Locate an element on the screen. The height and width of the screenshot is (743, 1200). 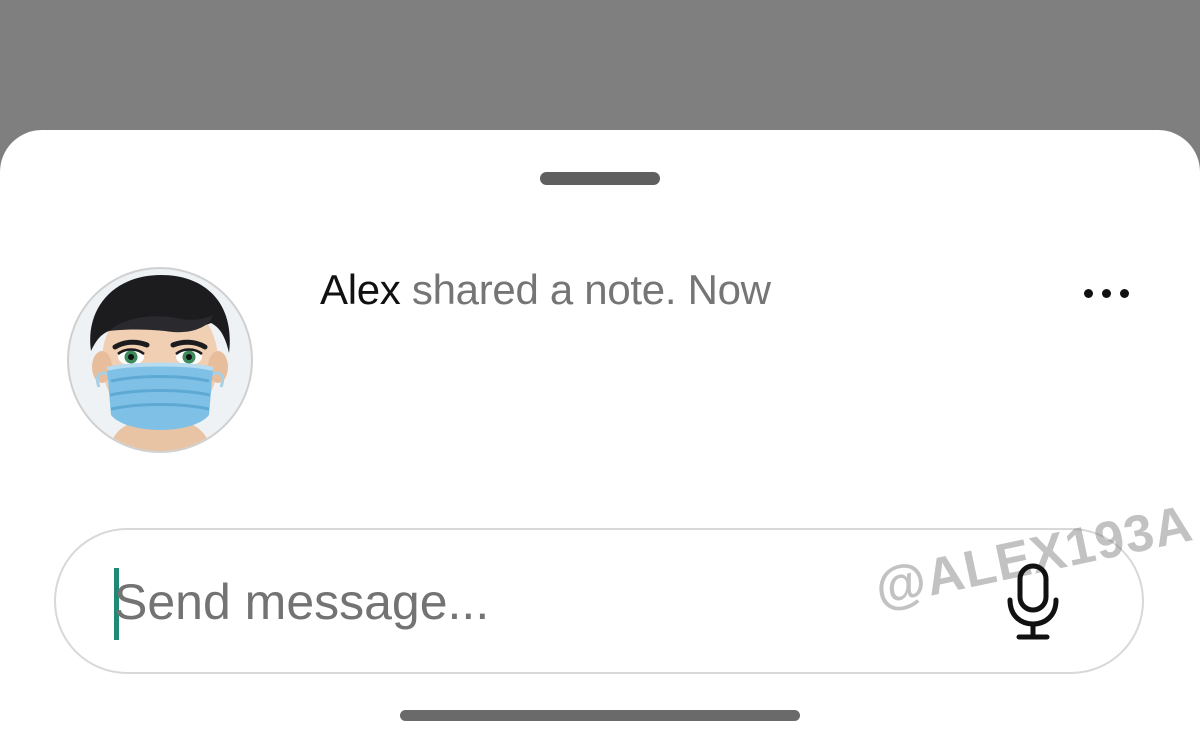
avatar is located at coordinates (160, 360).